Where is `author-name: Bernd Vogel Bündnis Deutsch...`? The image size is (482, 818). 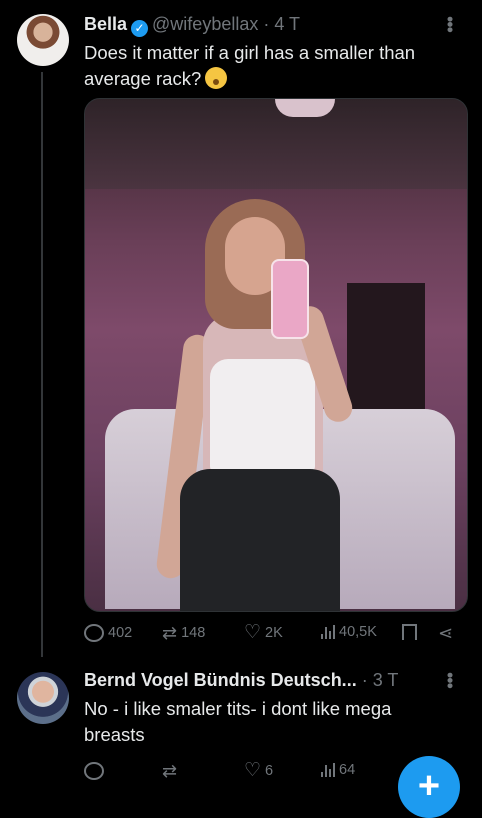 author-name: Bernd Vogel Bündnis Deutsch... is located at coordinates (220, 680).